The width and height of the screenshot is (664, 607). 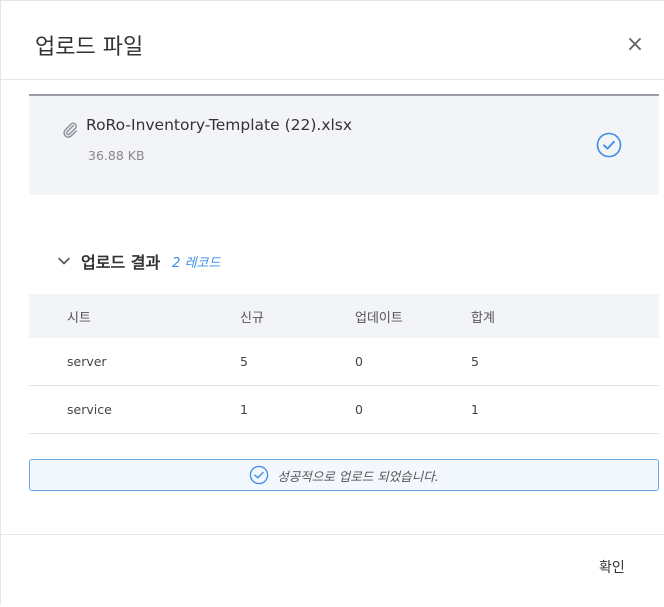 I want to click on cell-new: 5, so click(x=244, y=361).